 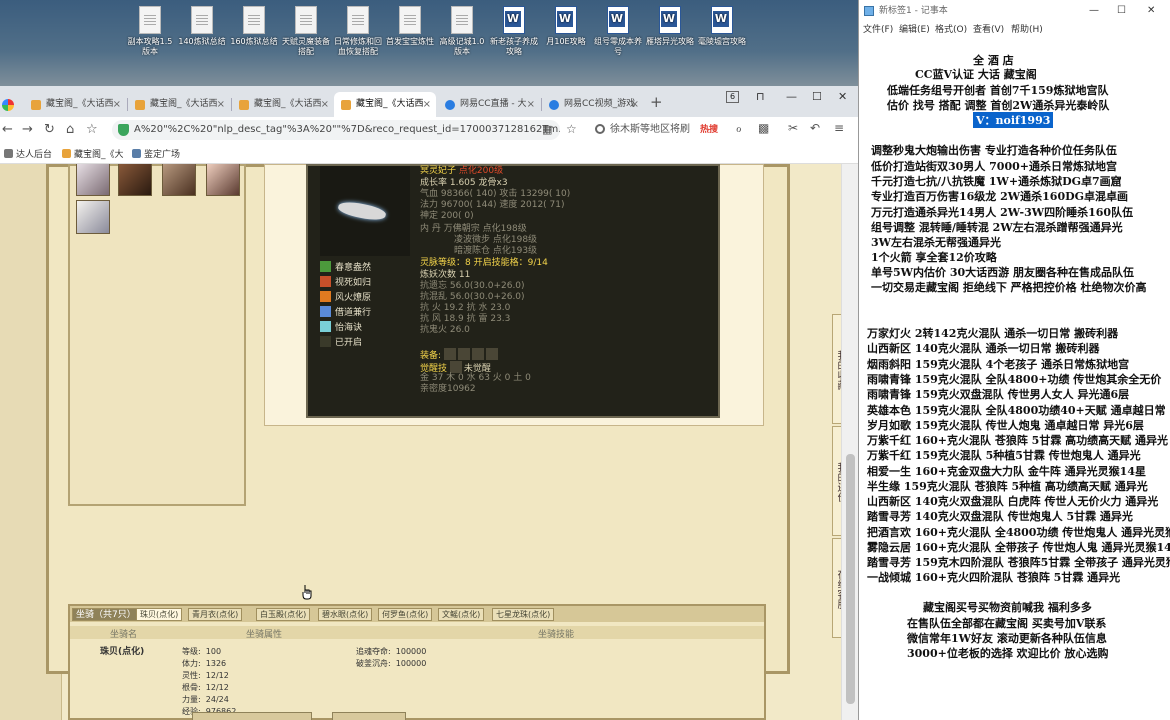 What do you see at coordinates (1013, 501) in the screenshot?
I see `team-line: 山西新区 140克火双盘混队 白虎阵 传世人无价火力 通异光` at bounding box center [1013, 501].